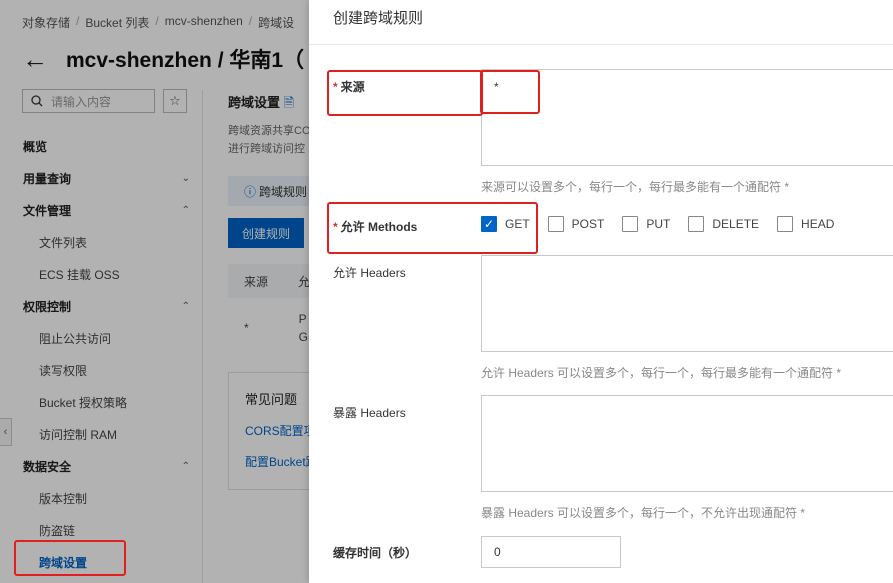 This screenshot has width=893, height=583. I want to click on allow-headers-hint: 允许 Headers 可以设置多个，每行一个，每行最多能有一个通配符 *, so click(661, 373).